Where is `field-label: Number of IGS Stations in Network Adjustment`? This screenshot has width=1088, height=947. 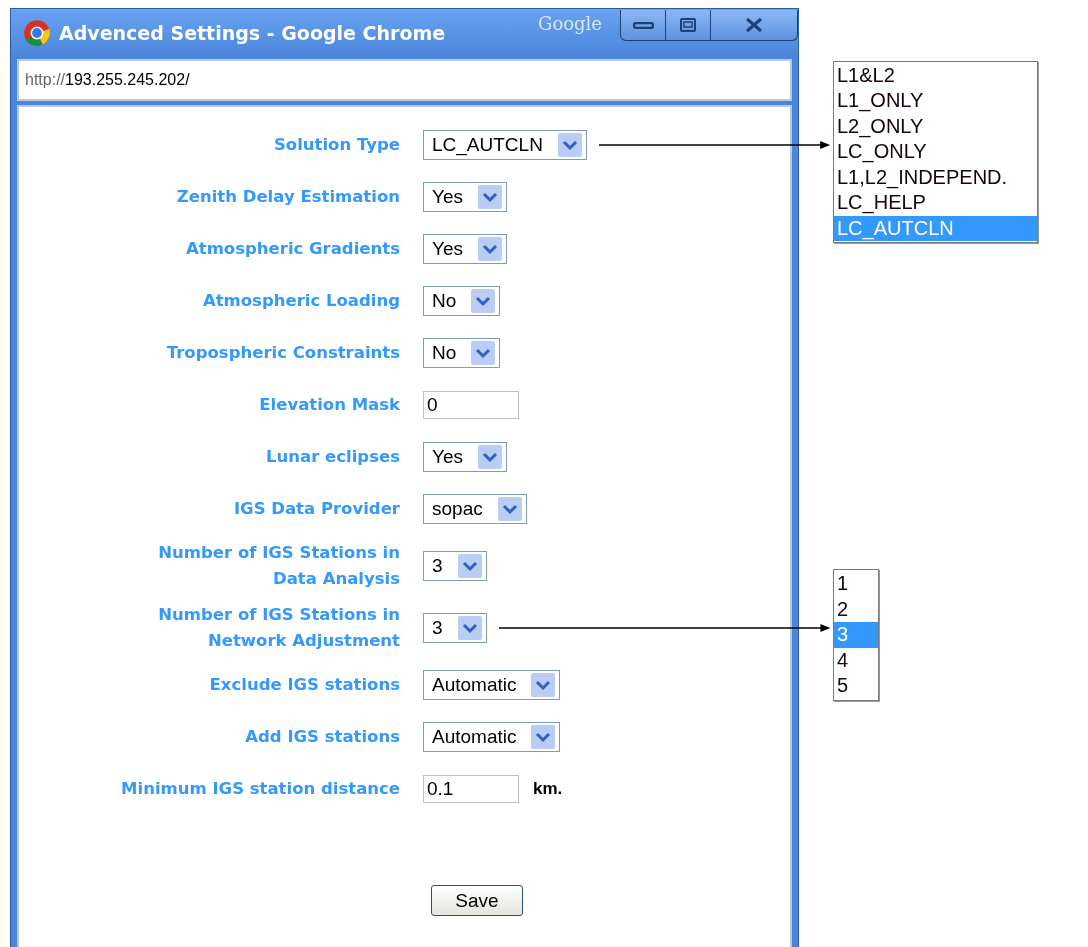 field-label: Number of IGS Stations in Network Adjustment is located at coordinates (279, 628).